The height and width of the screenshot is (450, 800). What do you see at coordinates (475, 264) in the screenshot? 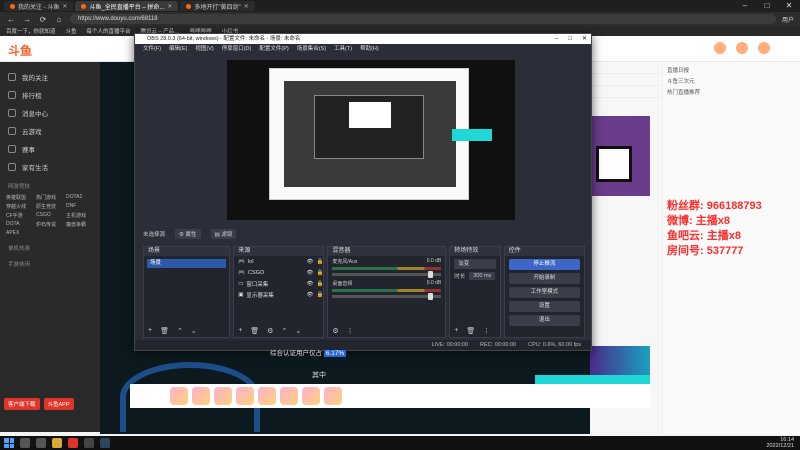
I see `transition-select: 淡变` at bounding box center [475, 264].